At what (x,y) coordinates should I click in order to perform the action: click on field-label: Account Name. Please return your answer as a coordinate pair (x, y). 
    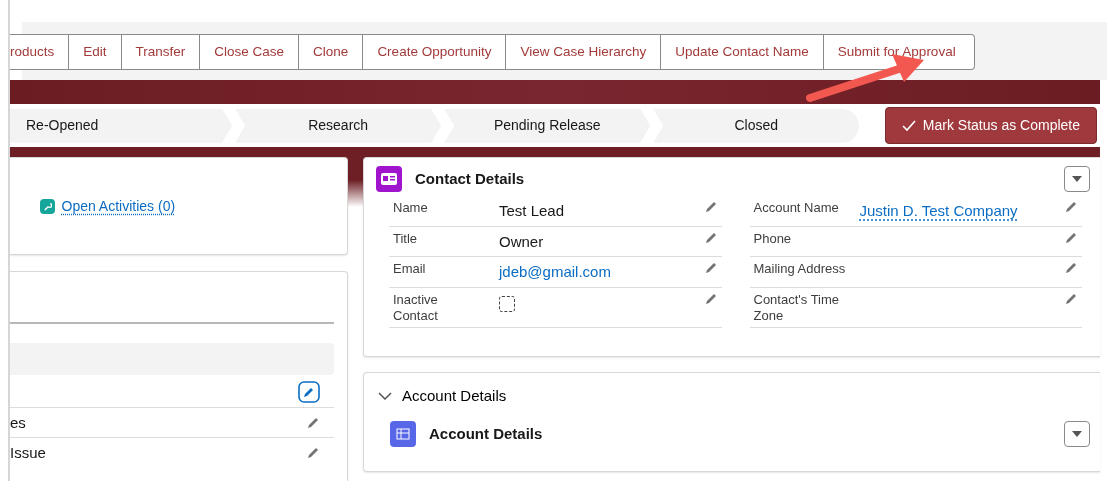
    Looking at the image, I should click on (796, 209).